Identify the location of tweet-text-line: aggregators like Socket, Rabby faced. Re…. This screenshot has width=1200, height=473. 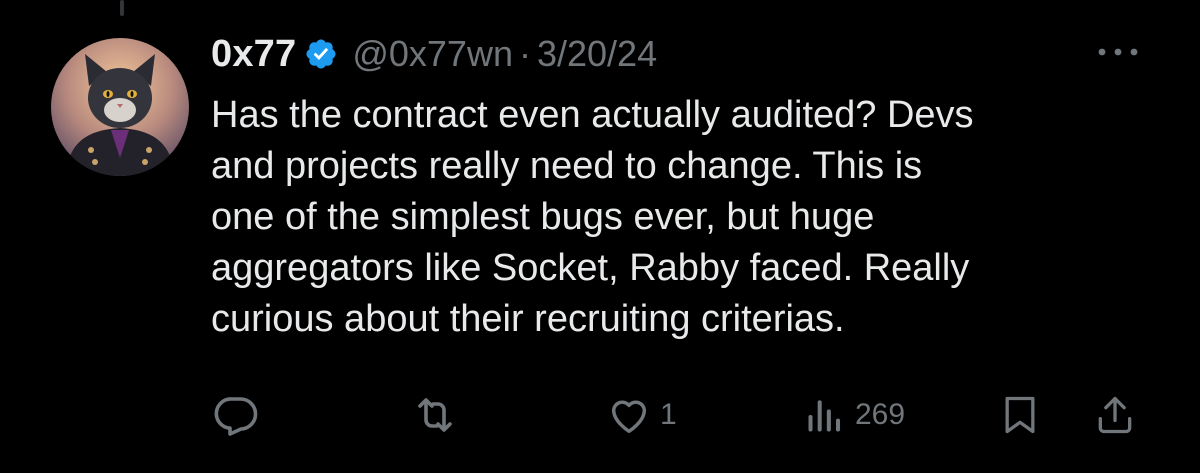
(590, 268).